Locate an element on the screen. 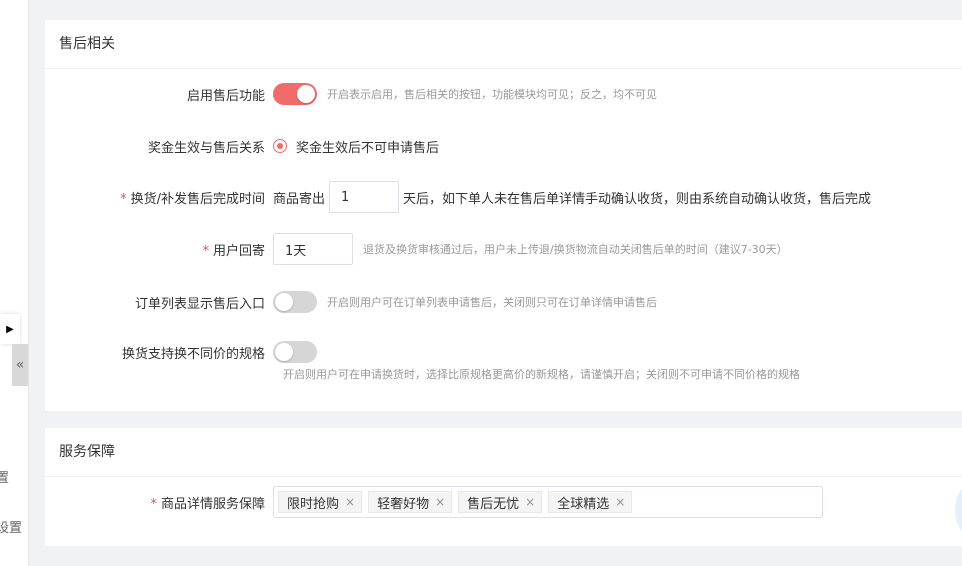 Image resolution: width=962 pixels, height=566 pixels. order-list-entry-toggle is located at coordinates (295, 302).